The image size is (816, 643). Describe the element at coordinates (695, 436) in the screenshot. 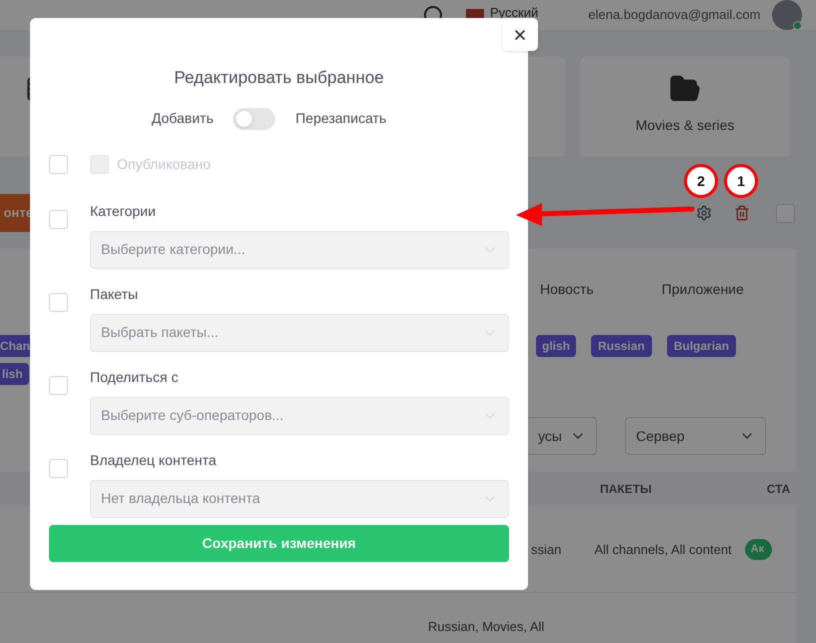

I see `filter-select: Сервер` at that location.